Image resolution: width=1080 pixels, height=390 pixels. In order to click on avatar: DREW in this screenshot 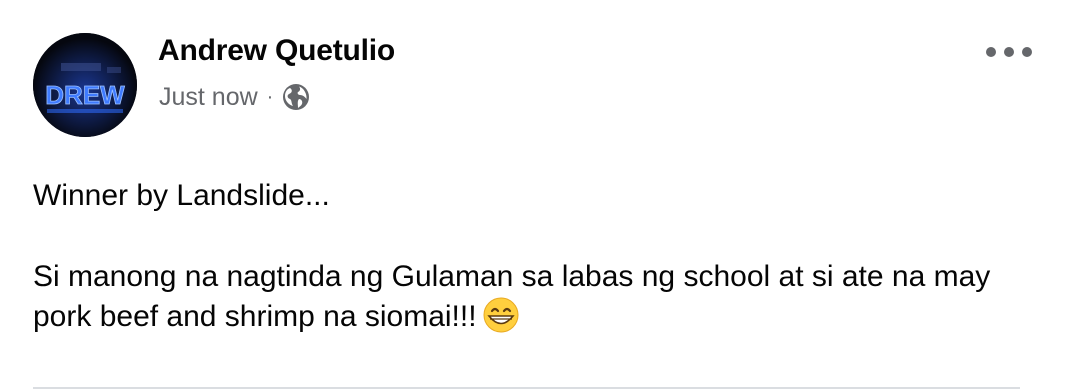, I will do `click(85, 85)`.